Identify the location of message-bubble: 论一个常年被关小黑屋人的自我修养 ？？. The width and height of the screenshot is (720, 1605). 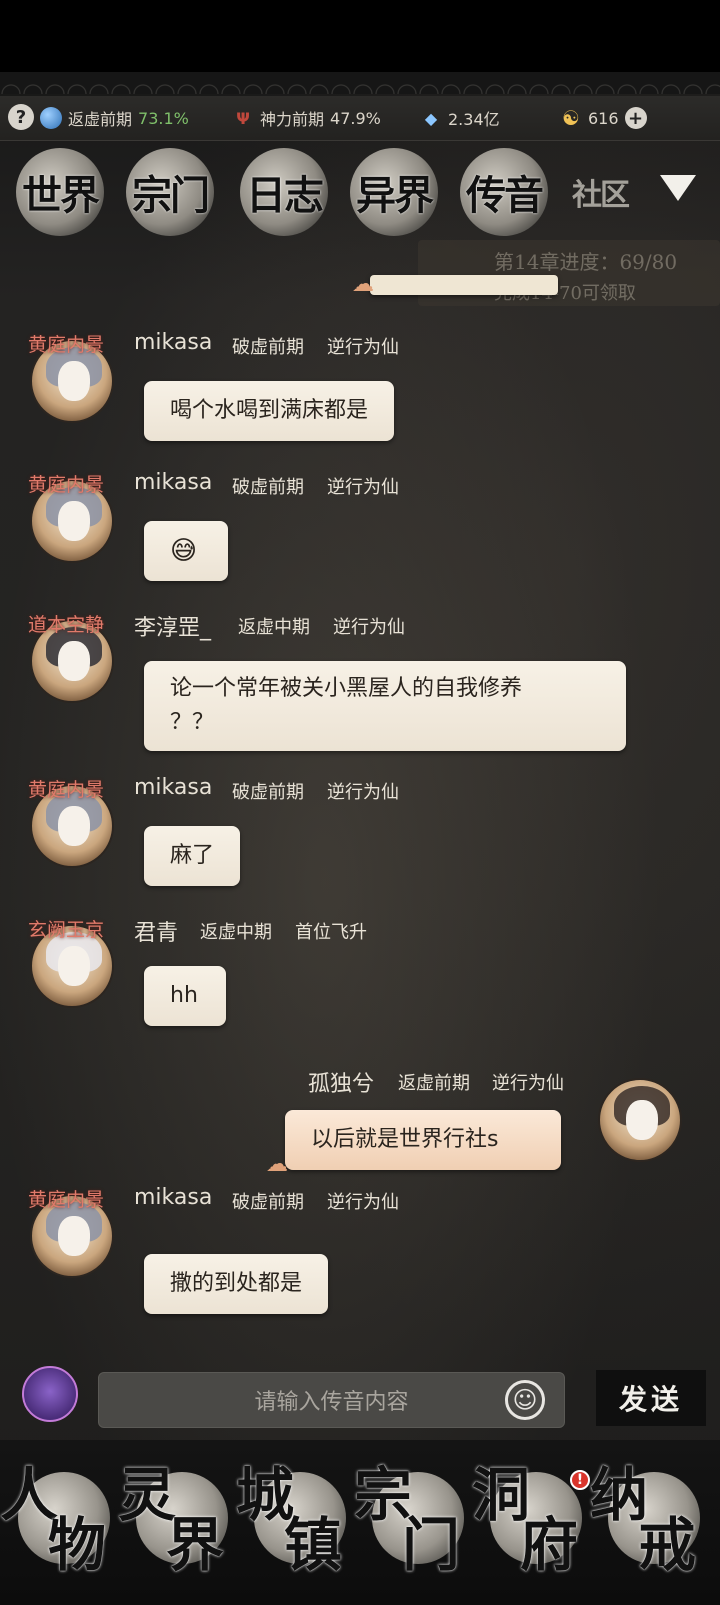
(385, 706).